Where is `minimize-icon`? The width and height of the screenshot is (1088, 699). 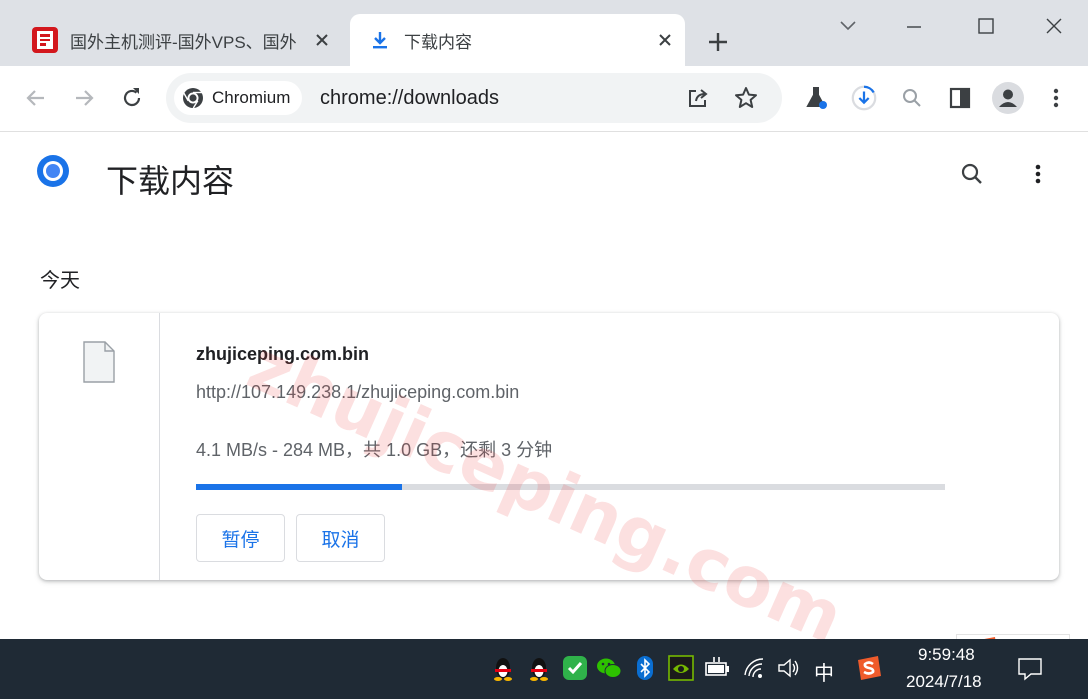
minimize-icon is located at coordinates (914, 26).